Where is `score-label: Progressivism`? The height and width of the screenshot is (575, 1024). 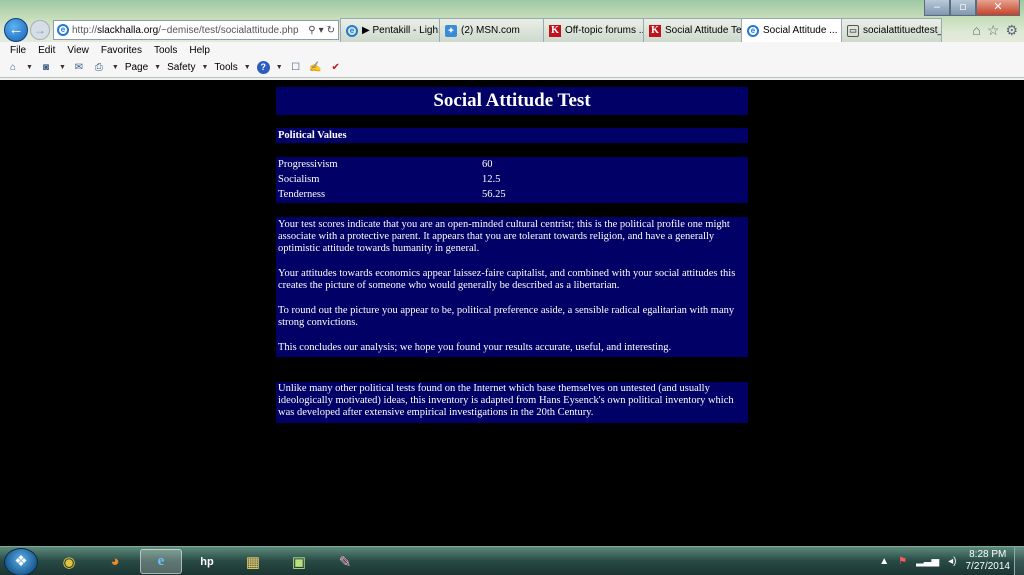
score-label: Progressivism is located at coordinates (308, 164).